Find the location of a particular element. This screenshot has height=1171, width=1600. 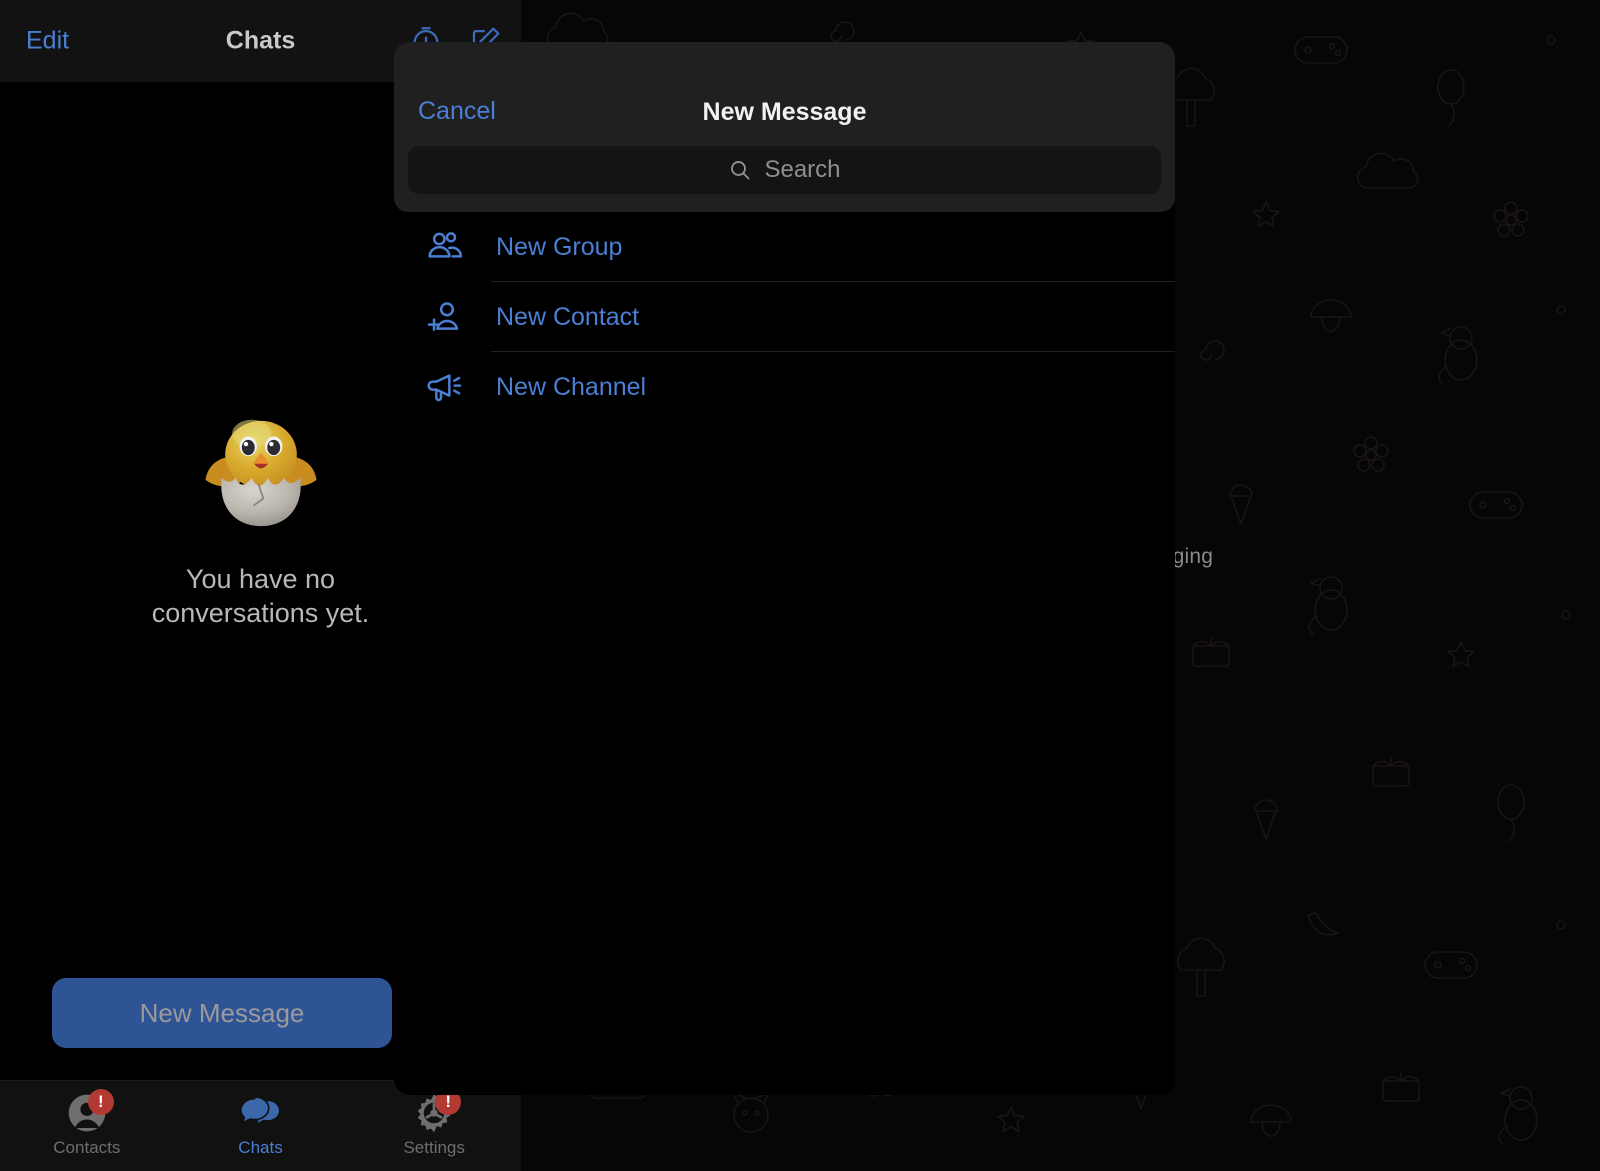

search-placeholder: Search is located at coordinates (802, 169).